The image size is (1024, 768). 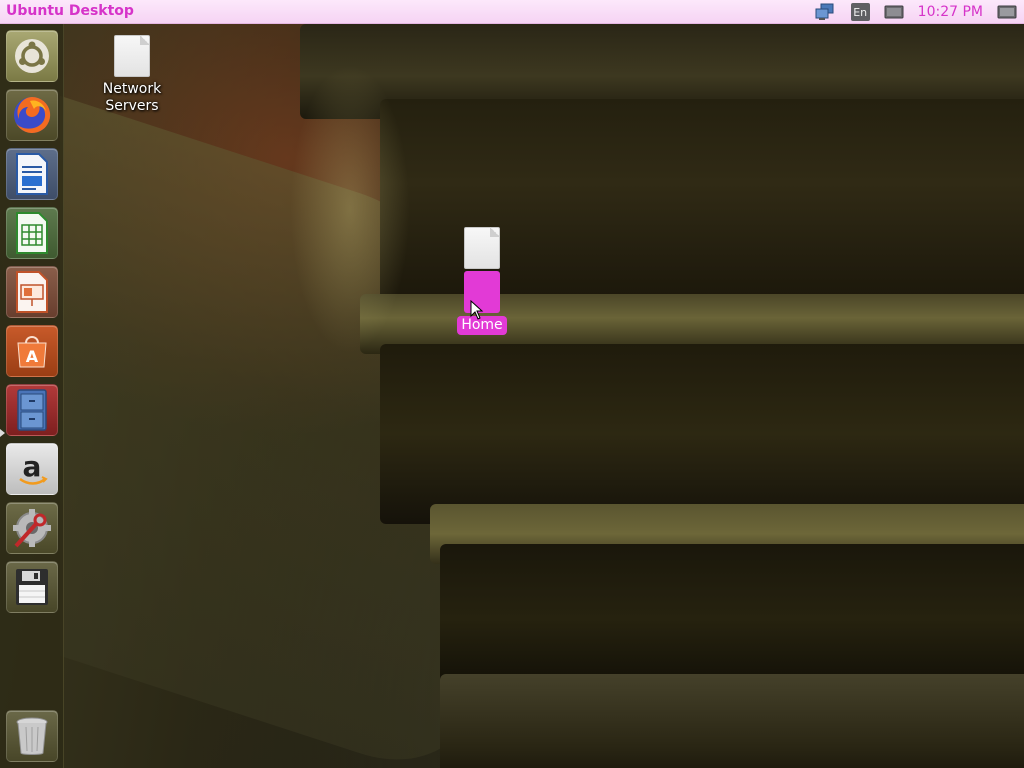 I want to click on ubuntu-software-icon: A, so click(x=32, y=352).